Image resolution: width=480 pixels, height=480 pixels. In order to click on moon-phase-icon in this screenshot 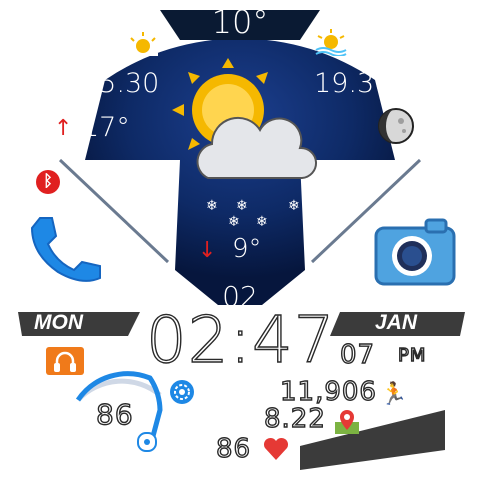, I will do `click(396, 126)`.